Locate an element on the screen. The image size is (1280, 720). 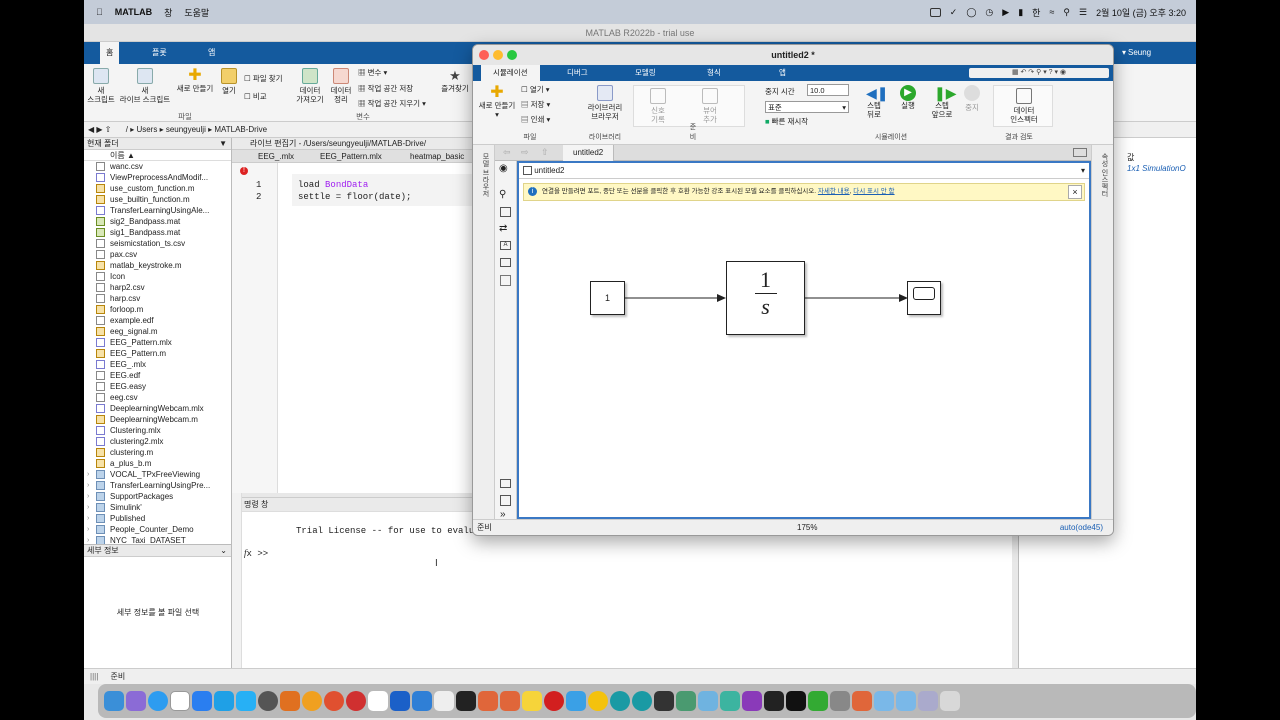
nav-up-icon: ⇧ is located at coordinates (545, 152).